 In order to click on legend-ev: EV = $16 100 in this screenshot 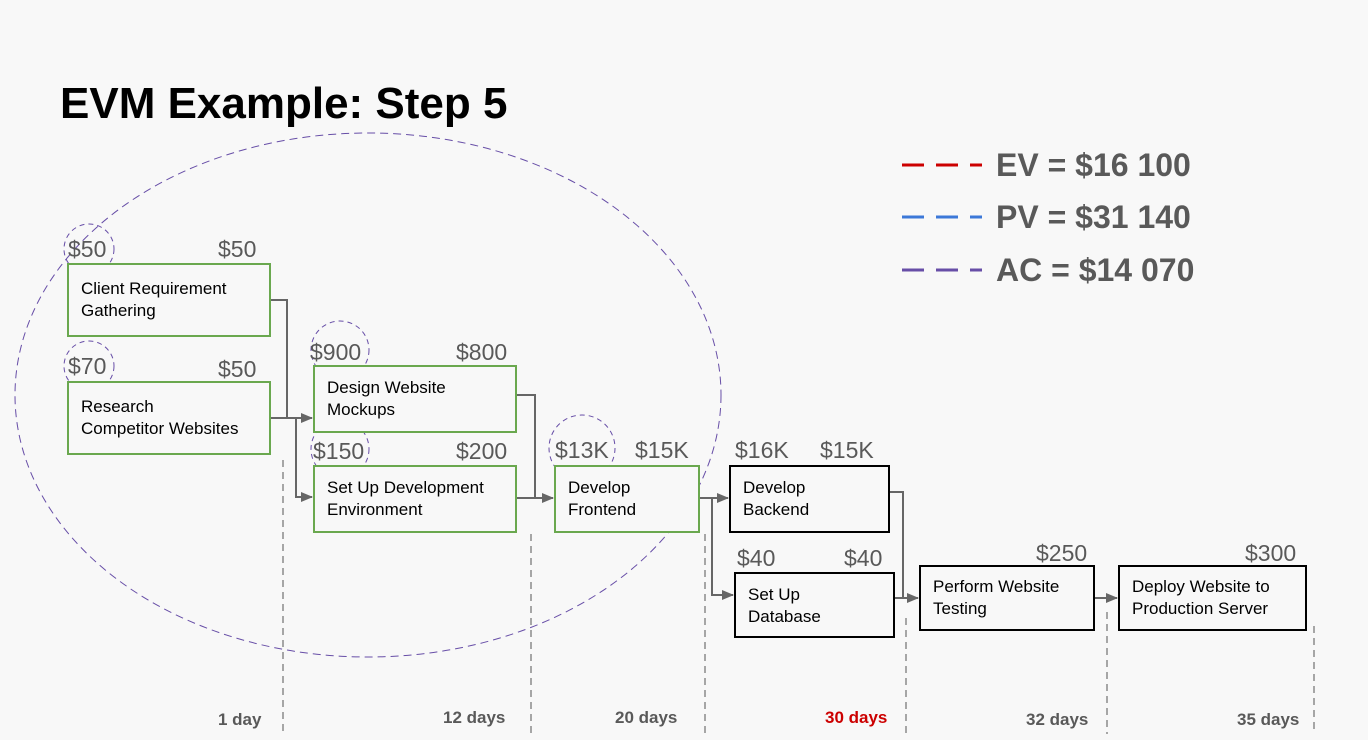, I will do `click(1046, 165)`.